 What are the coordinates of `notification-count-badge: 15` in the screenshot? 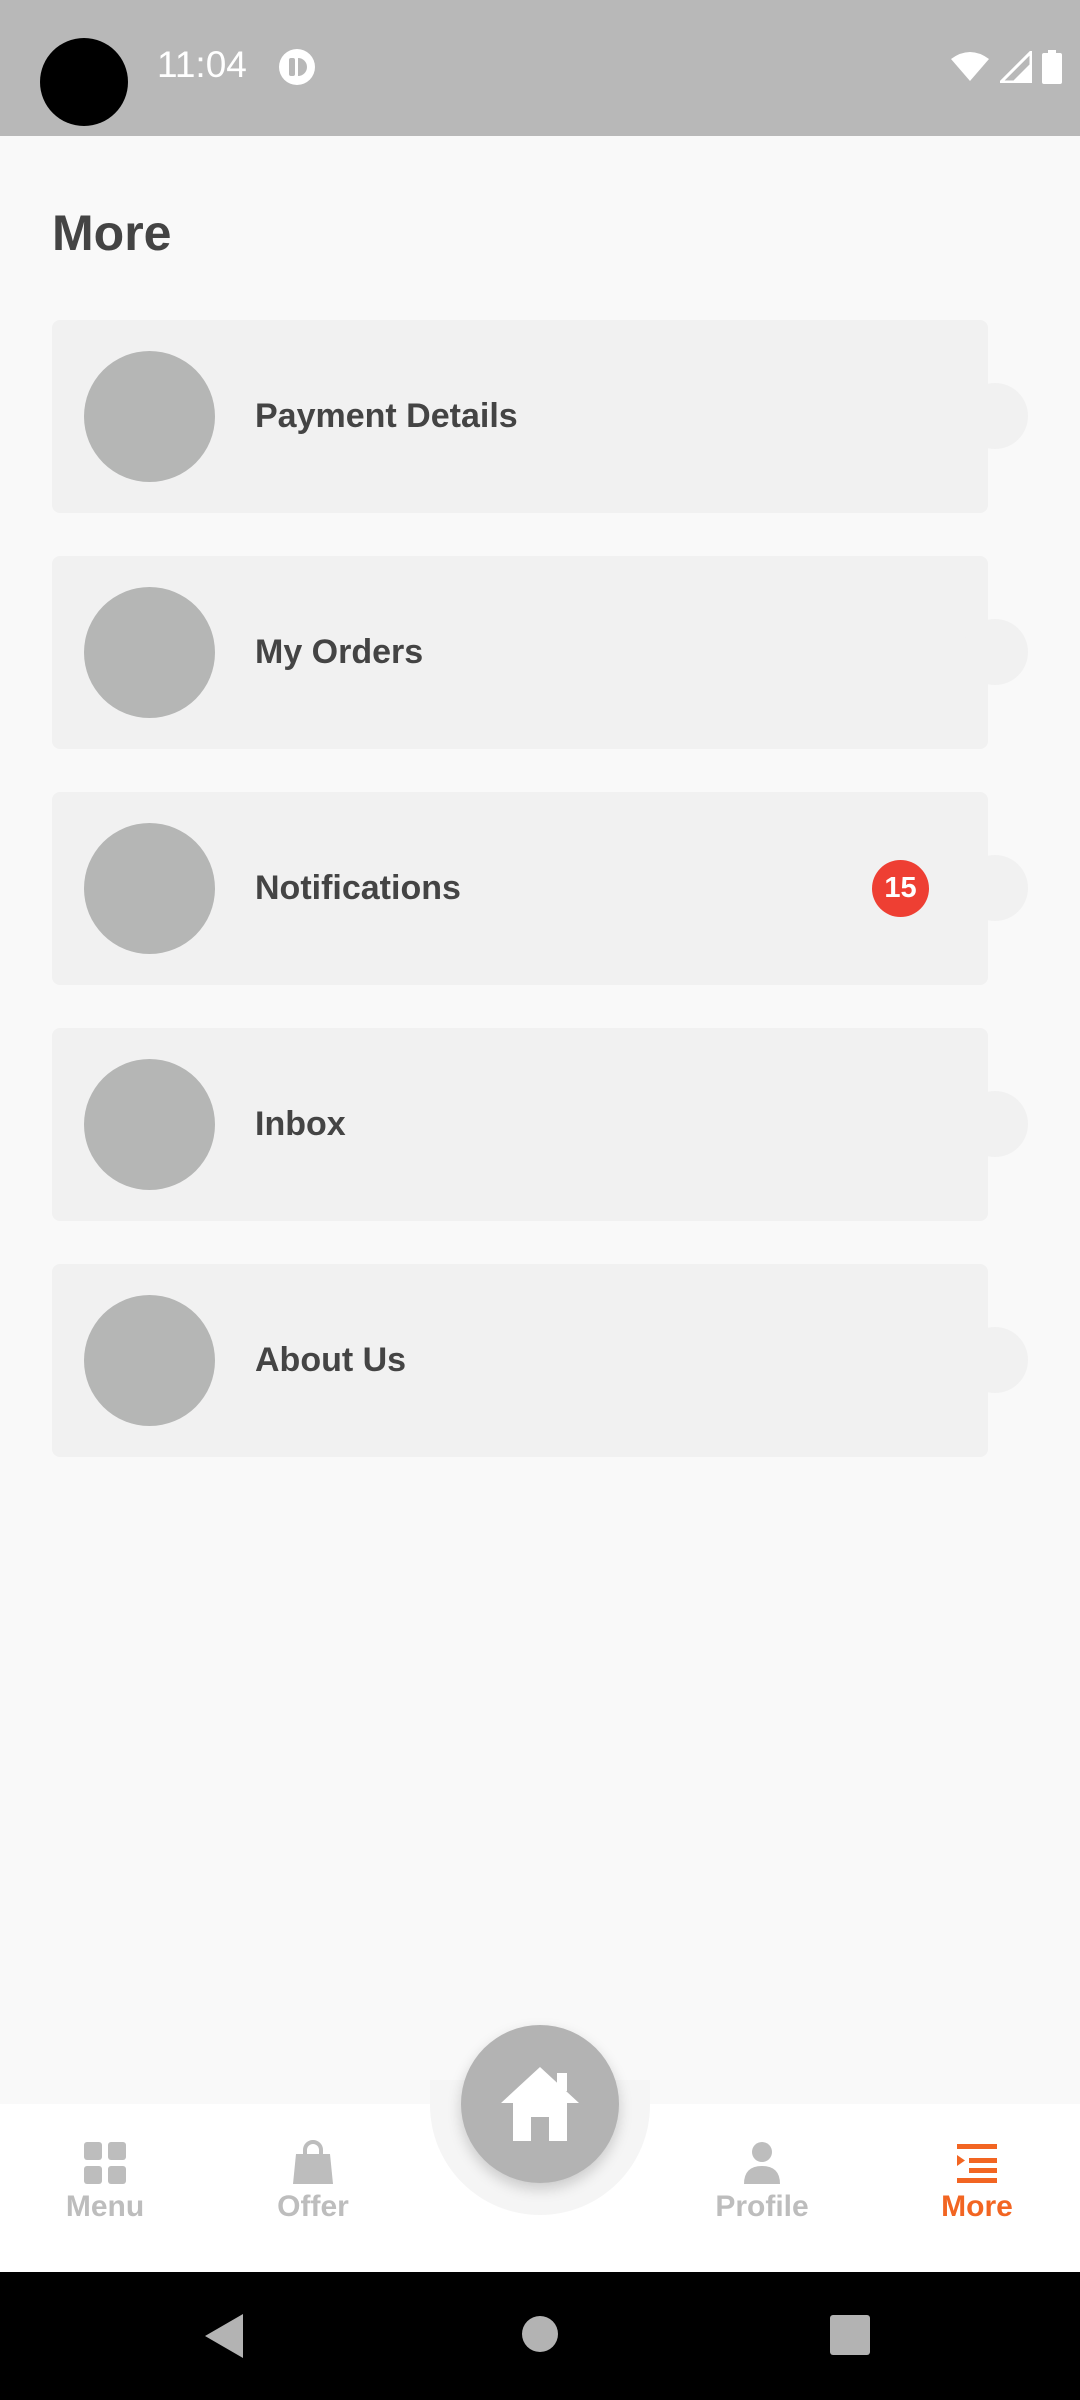 It's located at (900, 888).